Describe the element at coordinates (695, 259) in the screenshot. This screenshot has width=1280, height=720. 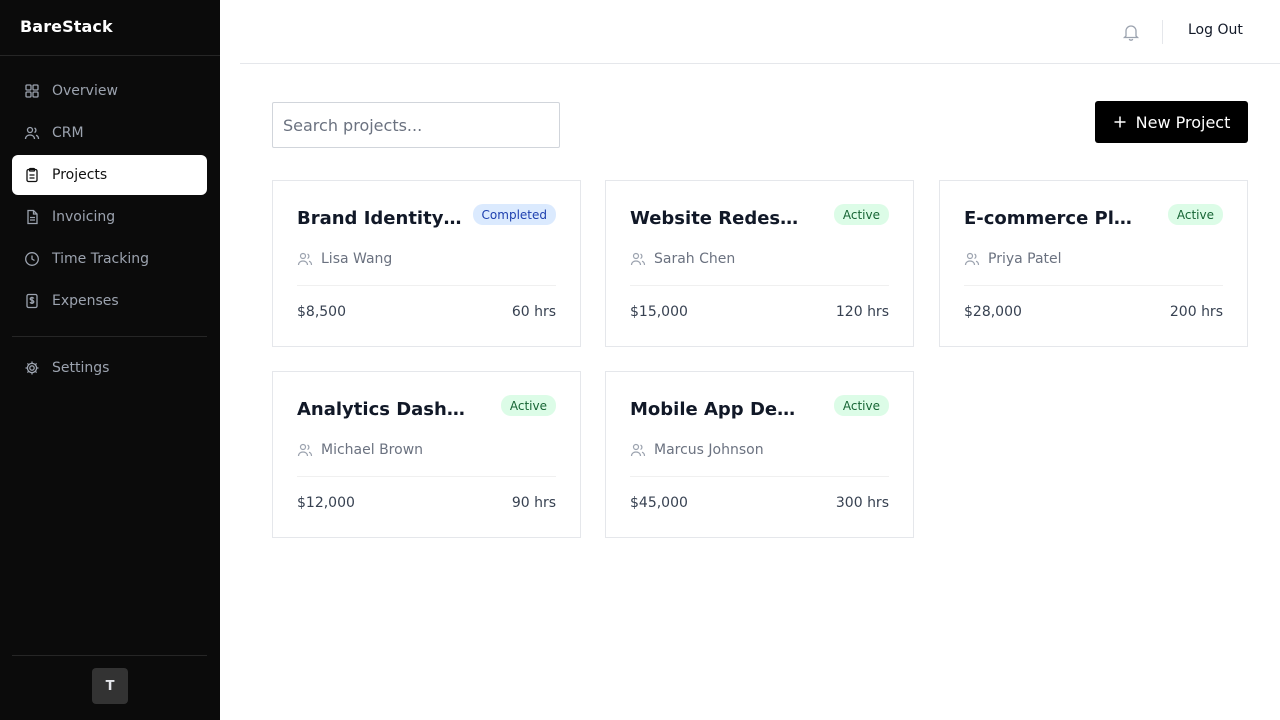
I see `client-name: Sarah Chen` at that location.